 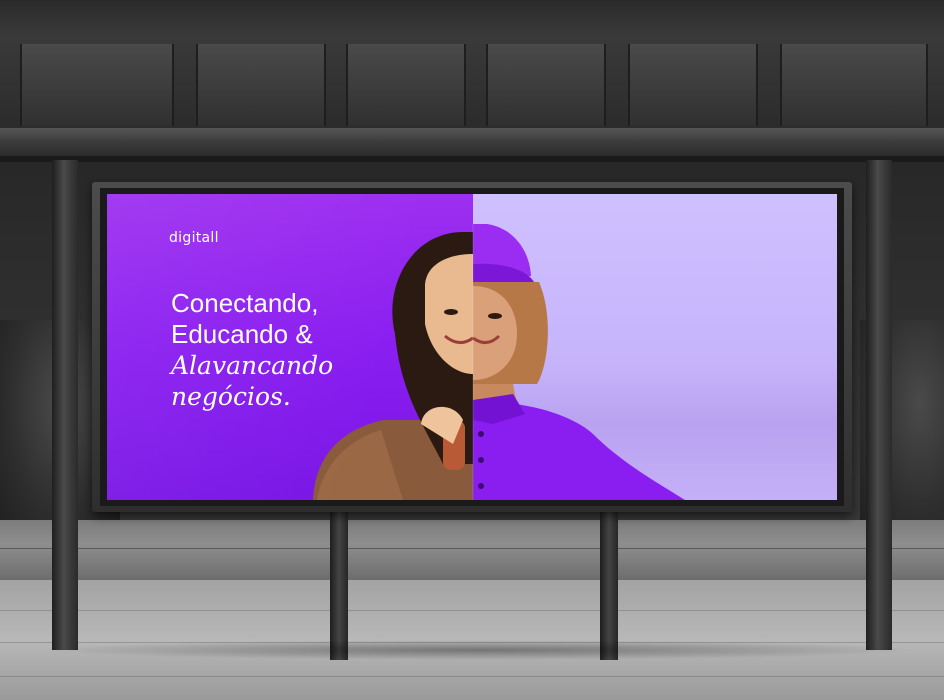 I want to click on shelter-post-right, so click(x=879, y=405).